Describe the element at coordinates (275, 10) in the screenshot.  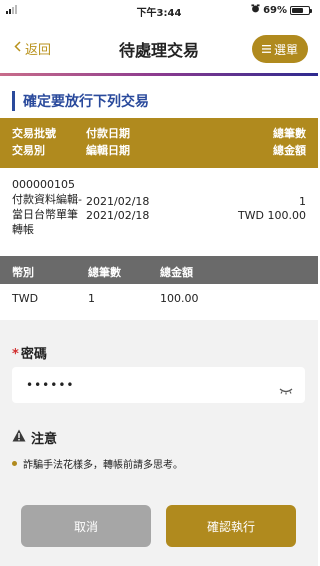
I see `battery-percent: 69%` at that location.